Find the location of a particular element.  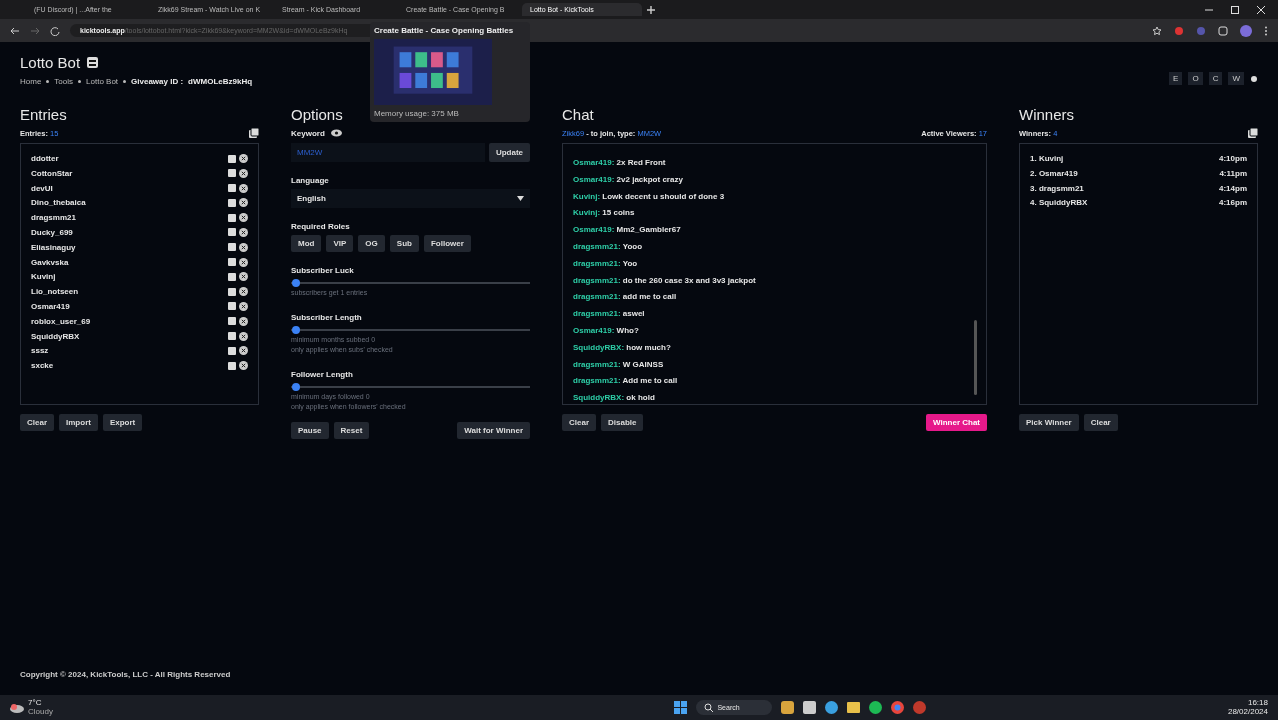

entry-name: Dino_thebaica is located at coordinates (58, 204).